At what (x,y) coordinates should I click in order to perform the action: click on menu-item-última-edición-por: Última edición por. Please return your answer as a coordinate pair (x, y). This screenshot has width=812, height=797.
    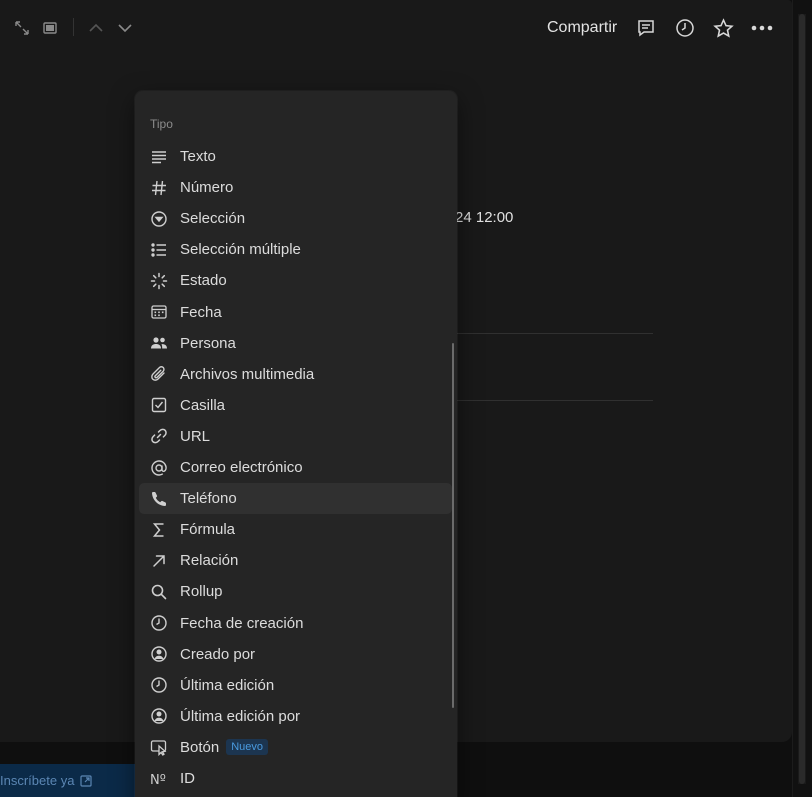
    Looking at the image, I should click on (295, 716).